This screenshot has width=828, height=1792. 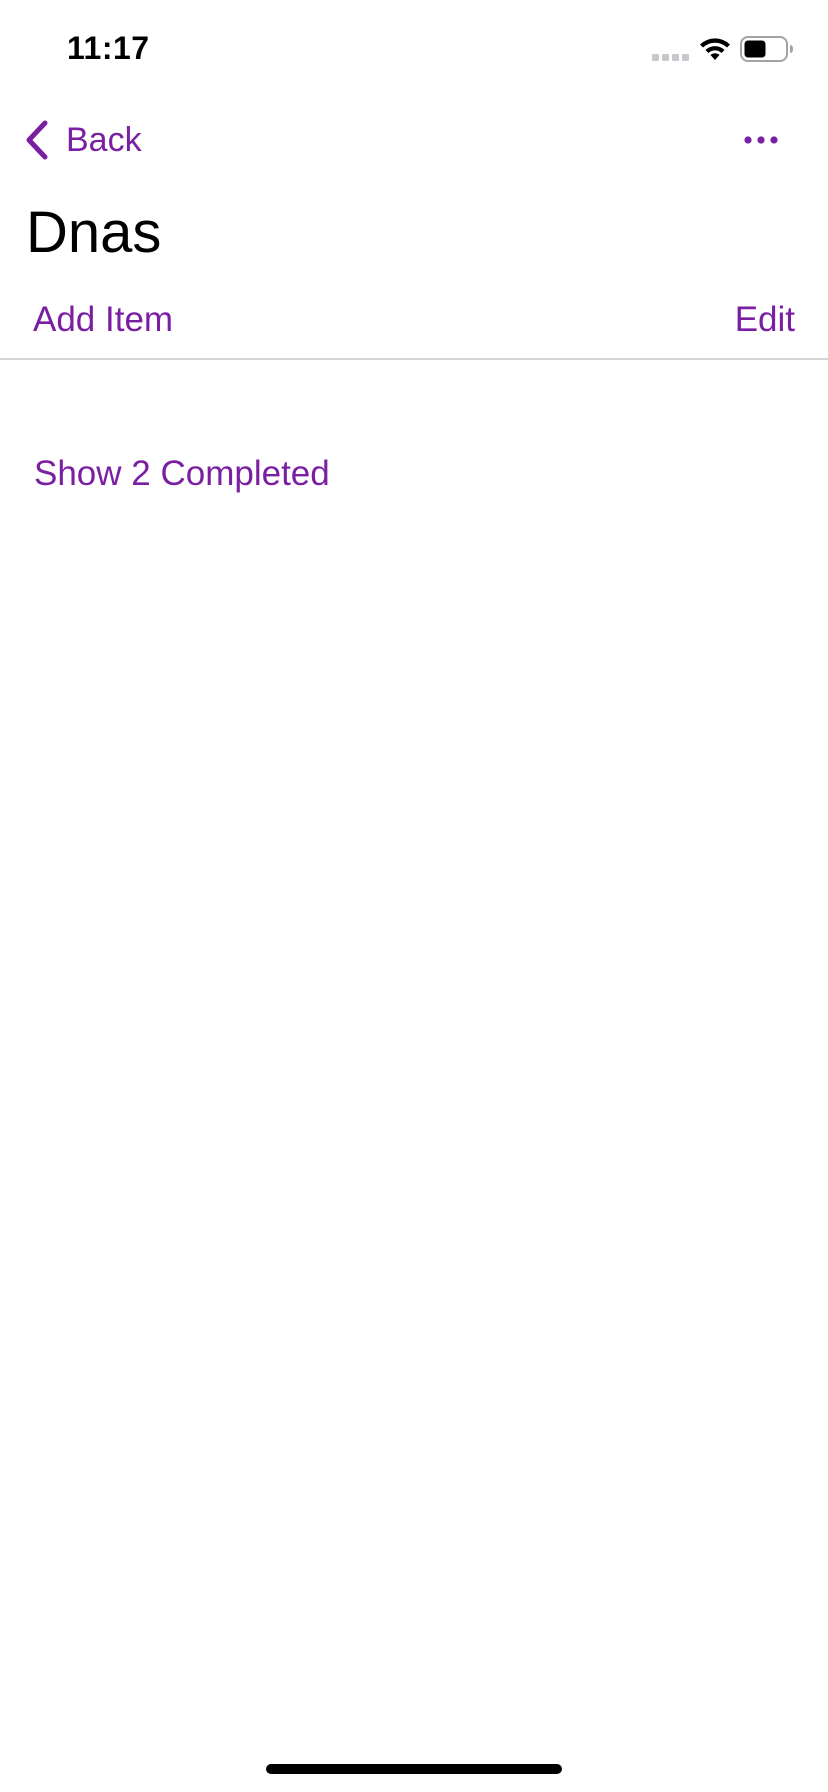 What do you see at coordinates (414, 50) in the screenshot?
I see `status-bar: 11:17` at bounding box center [414, 50].